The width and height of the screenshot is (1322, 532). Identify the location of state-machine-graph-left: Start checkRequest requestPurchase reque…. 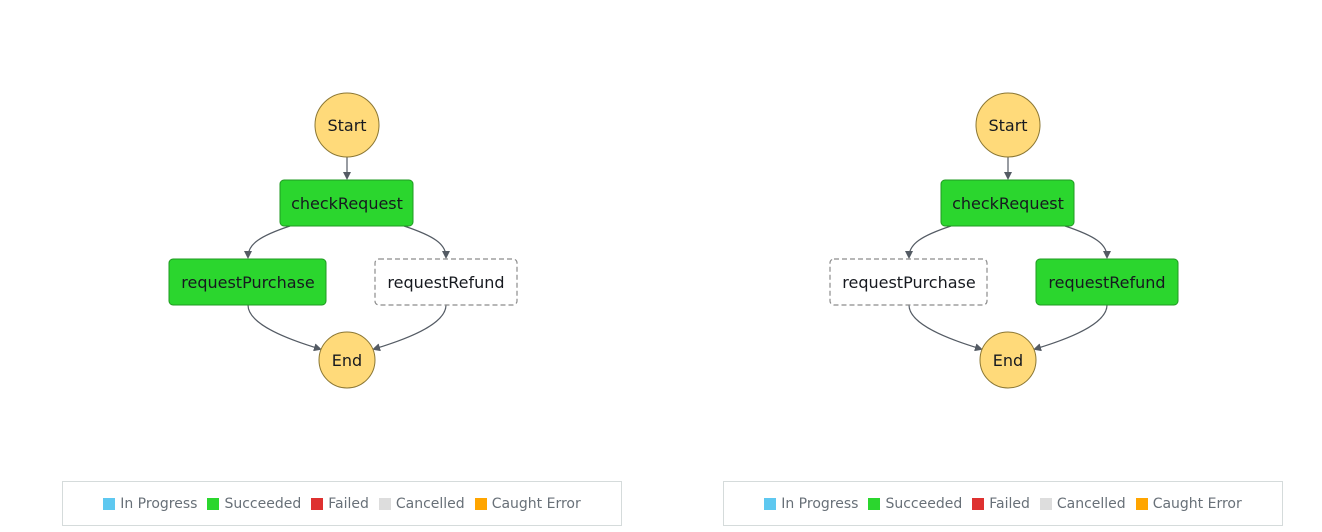
(343, 240).